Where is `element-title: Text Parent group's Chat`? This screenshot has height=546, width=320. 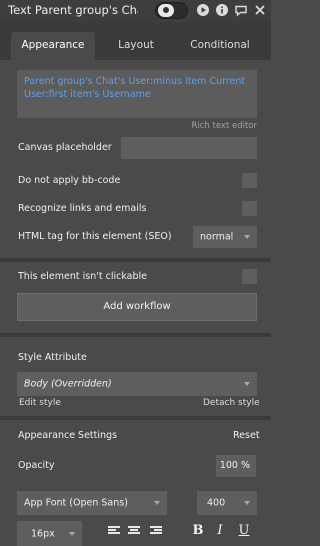 element-title: Text Parent group's Chat is located at coordinates (73, 10).